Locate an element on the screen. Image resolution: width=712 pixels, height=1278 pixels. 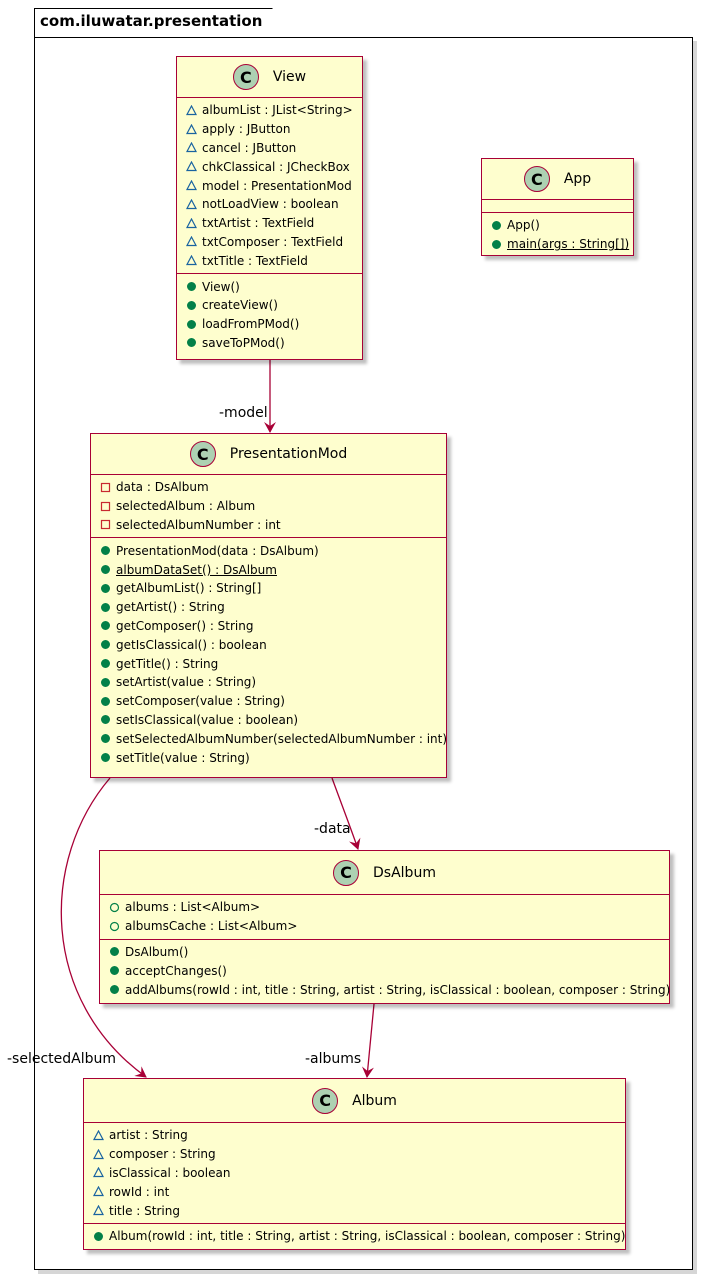
relation-label-selected-album: -selectedAlbum is located at coordinates (62, 1059).